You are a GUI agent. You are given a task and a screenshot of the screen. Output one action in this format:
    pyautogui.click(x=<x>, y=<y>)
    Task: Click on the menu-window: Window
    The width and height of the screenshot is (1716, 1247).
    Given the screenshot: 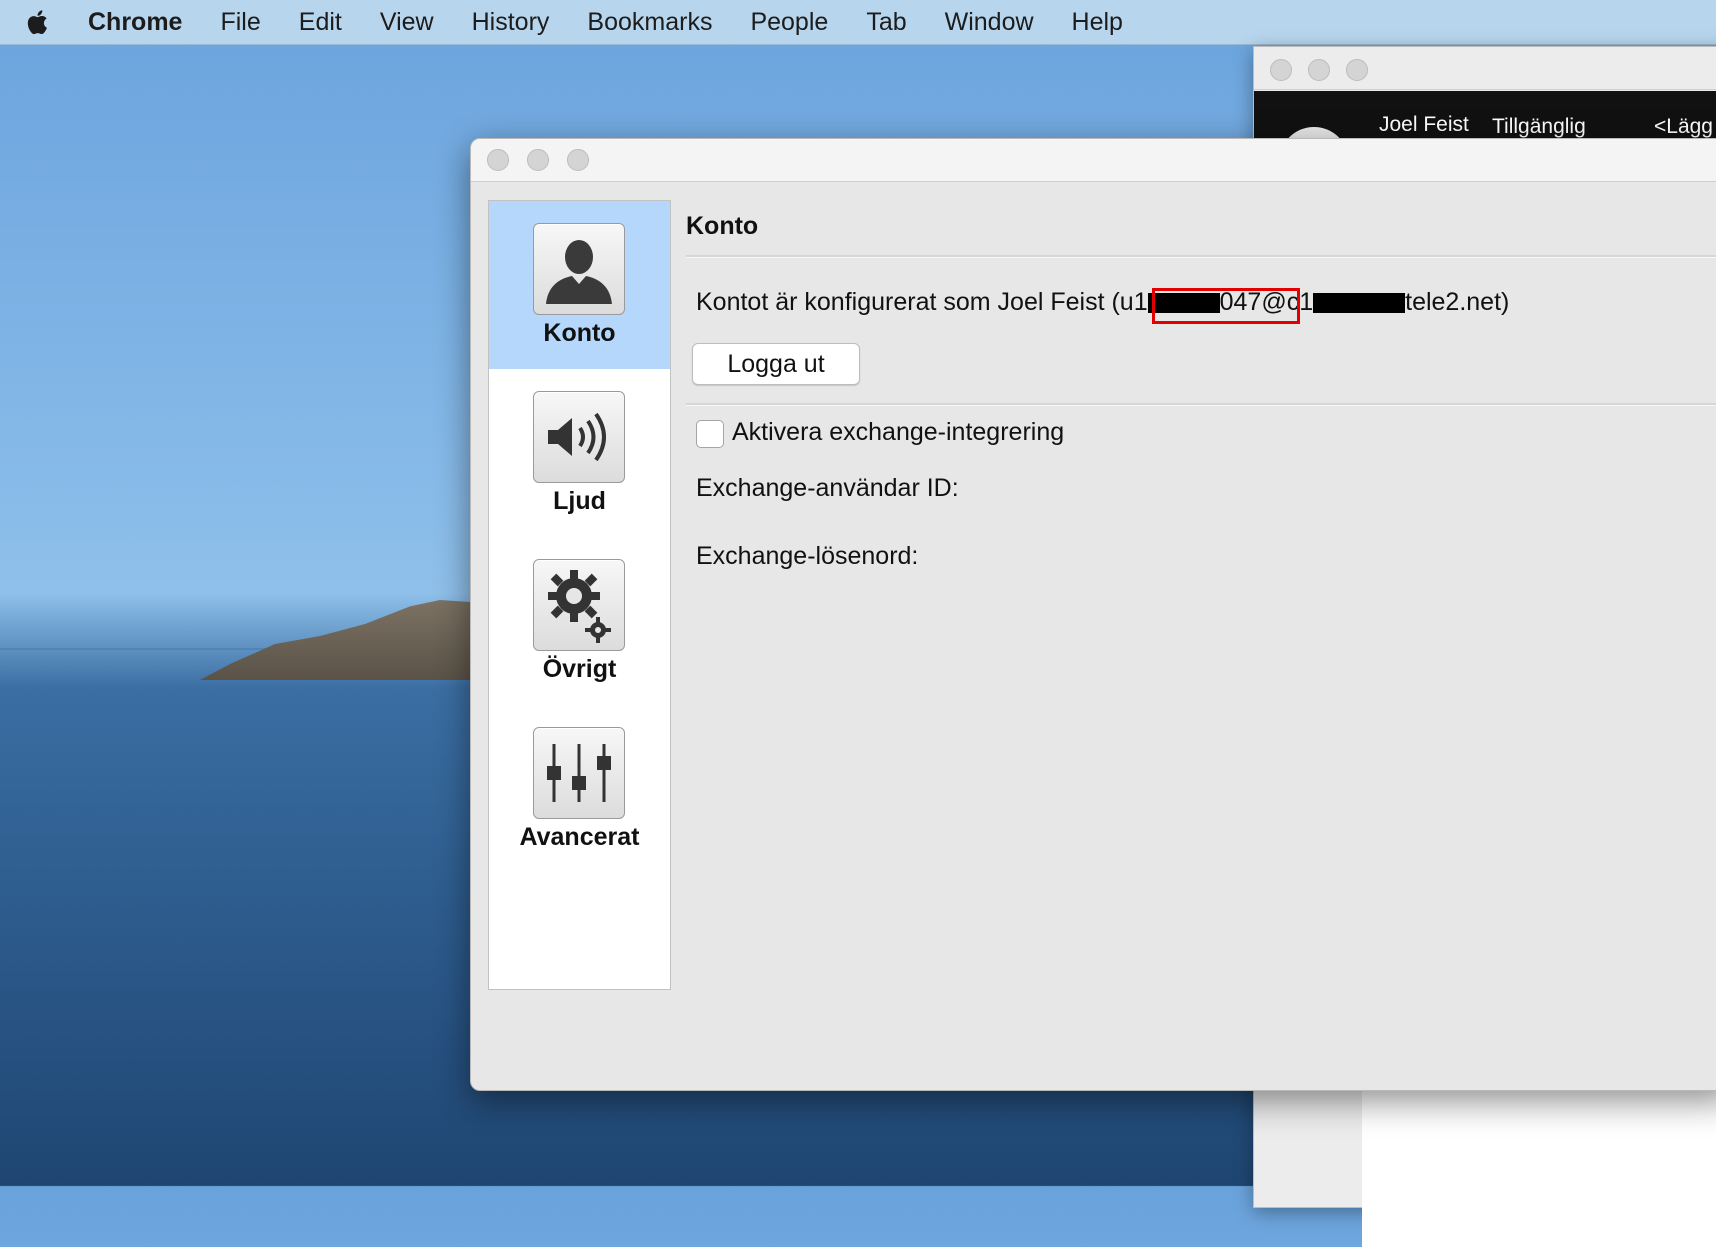 What is the action you would take?
    pyautogui.click(x=989, y=22)
    